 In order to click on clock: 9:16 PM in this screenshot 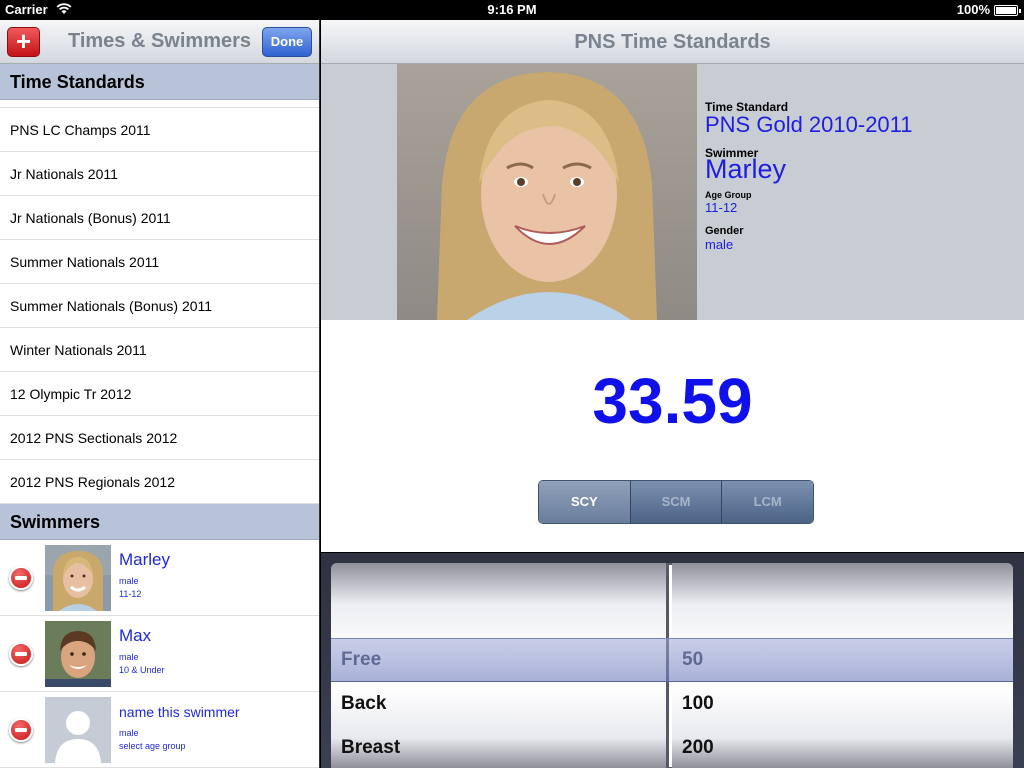, I will do `click(512, 9)`.